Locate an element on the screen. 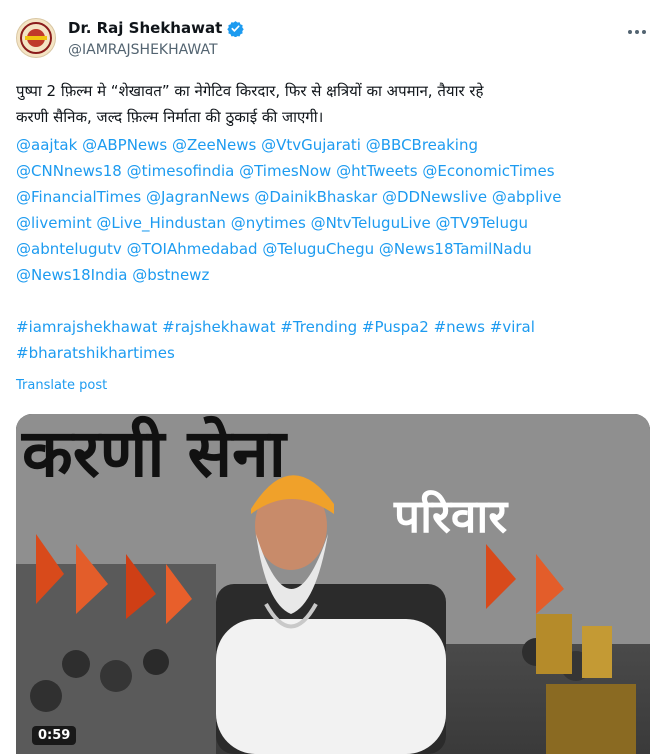 This screenshot has height=754, width=658. hashtag-link: #bharatshikhartimes is located at coordinates (95, 353).